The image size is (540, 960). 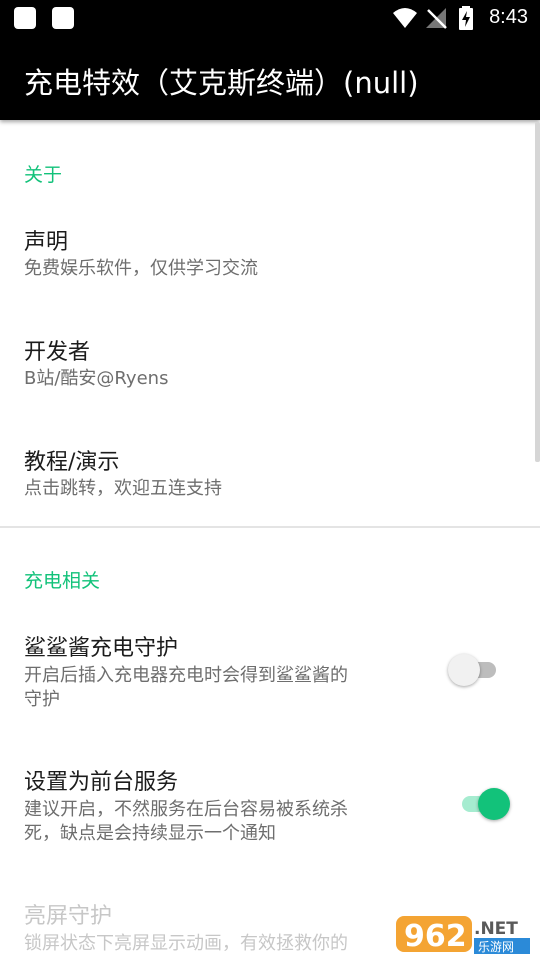 What do you see at coordinates (141, 268) in the screenshot?
I see `item-subtitle: 免费娱乐软件，仅供学习交流` at bounding box center [141, 268].